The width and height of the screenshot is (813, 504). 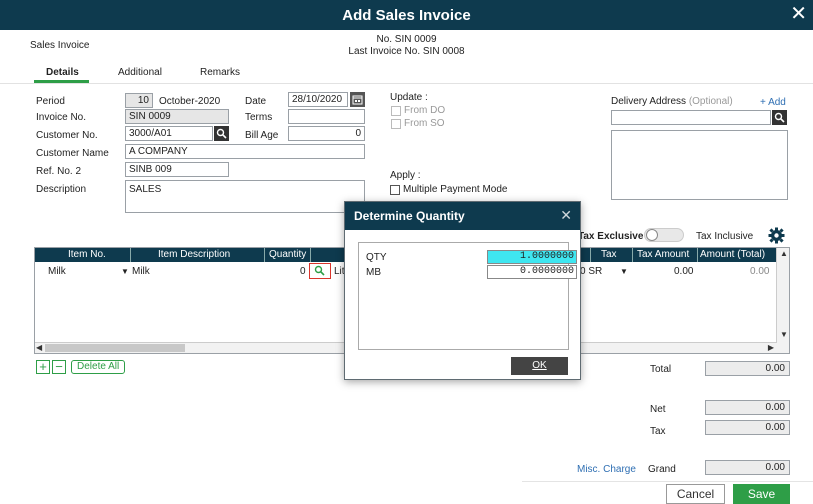 I want to click on cancel-button: Cancel, so click(x=695, y=494).